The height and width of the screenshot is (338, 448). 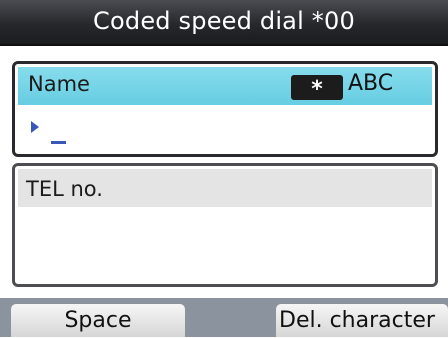 What do you see at coordinates (58, 142) in the screenshot?
I see `text-cursor-icon` at bounding box center [58, 142].